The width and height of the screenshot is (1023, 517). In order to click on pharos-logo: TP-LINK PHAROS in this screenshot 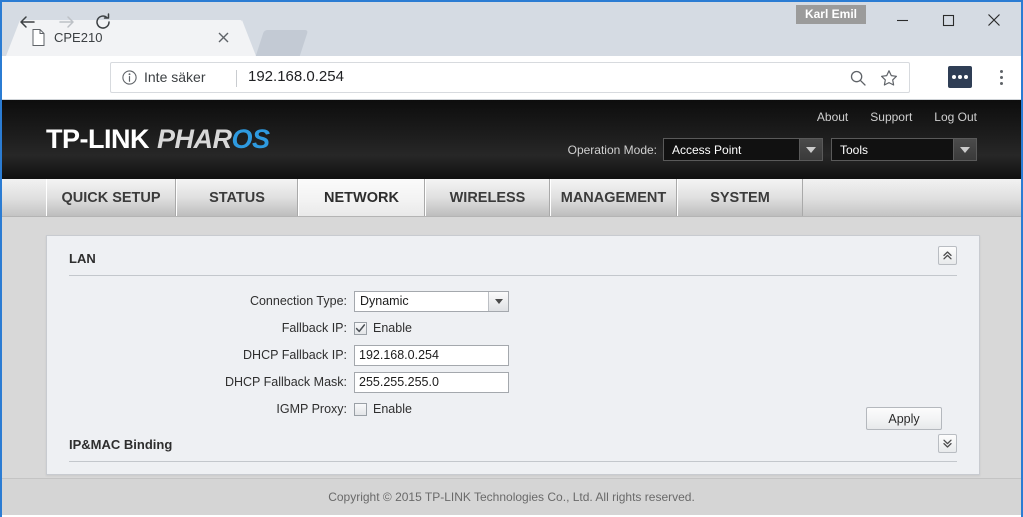, I will do `click(158, 139)`.